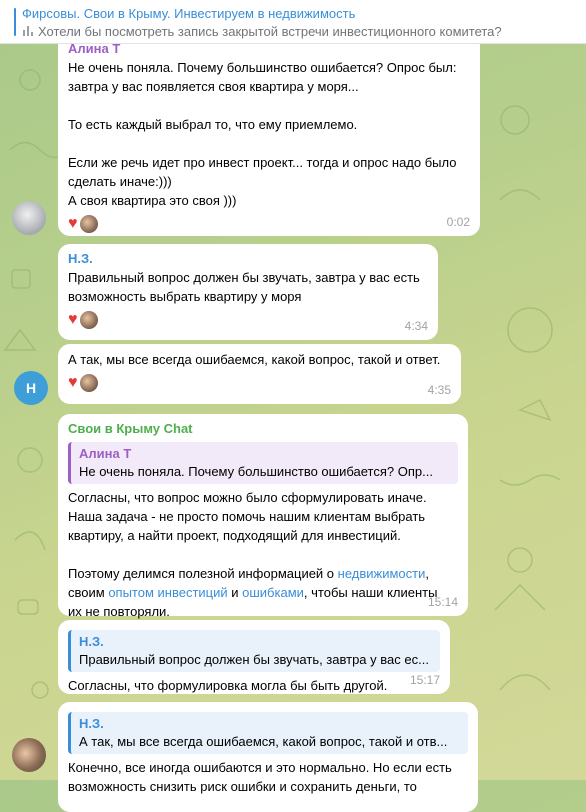 The image size is (586, 812). I want to click on reply-sender: Алина Т, so click(105, 453).